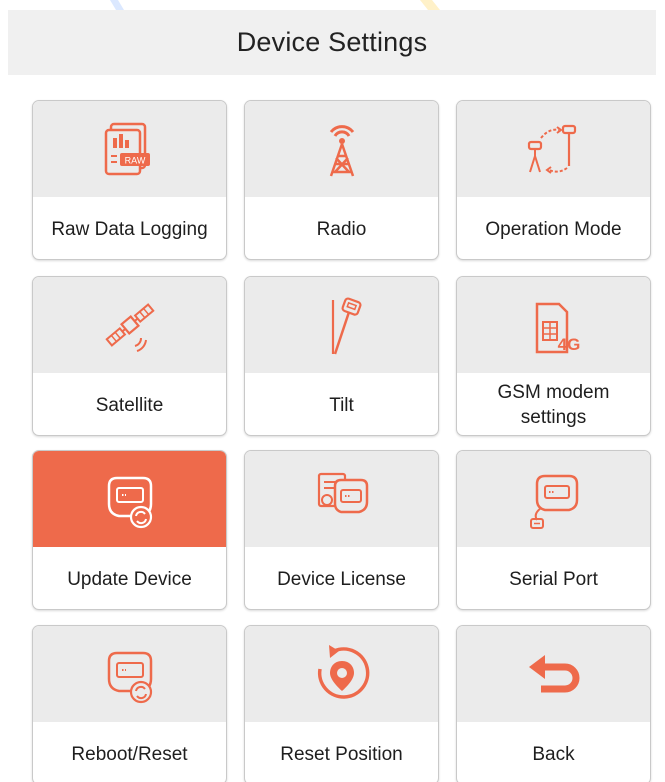 Image resolution: width=665 pixels, height=782 pixels. I want to click on tile-label: Radio, so click(341, 229).